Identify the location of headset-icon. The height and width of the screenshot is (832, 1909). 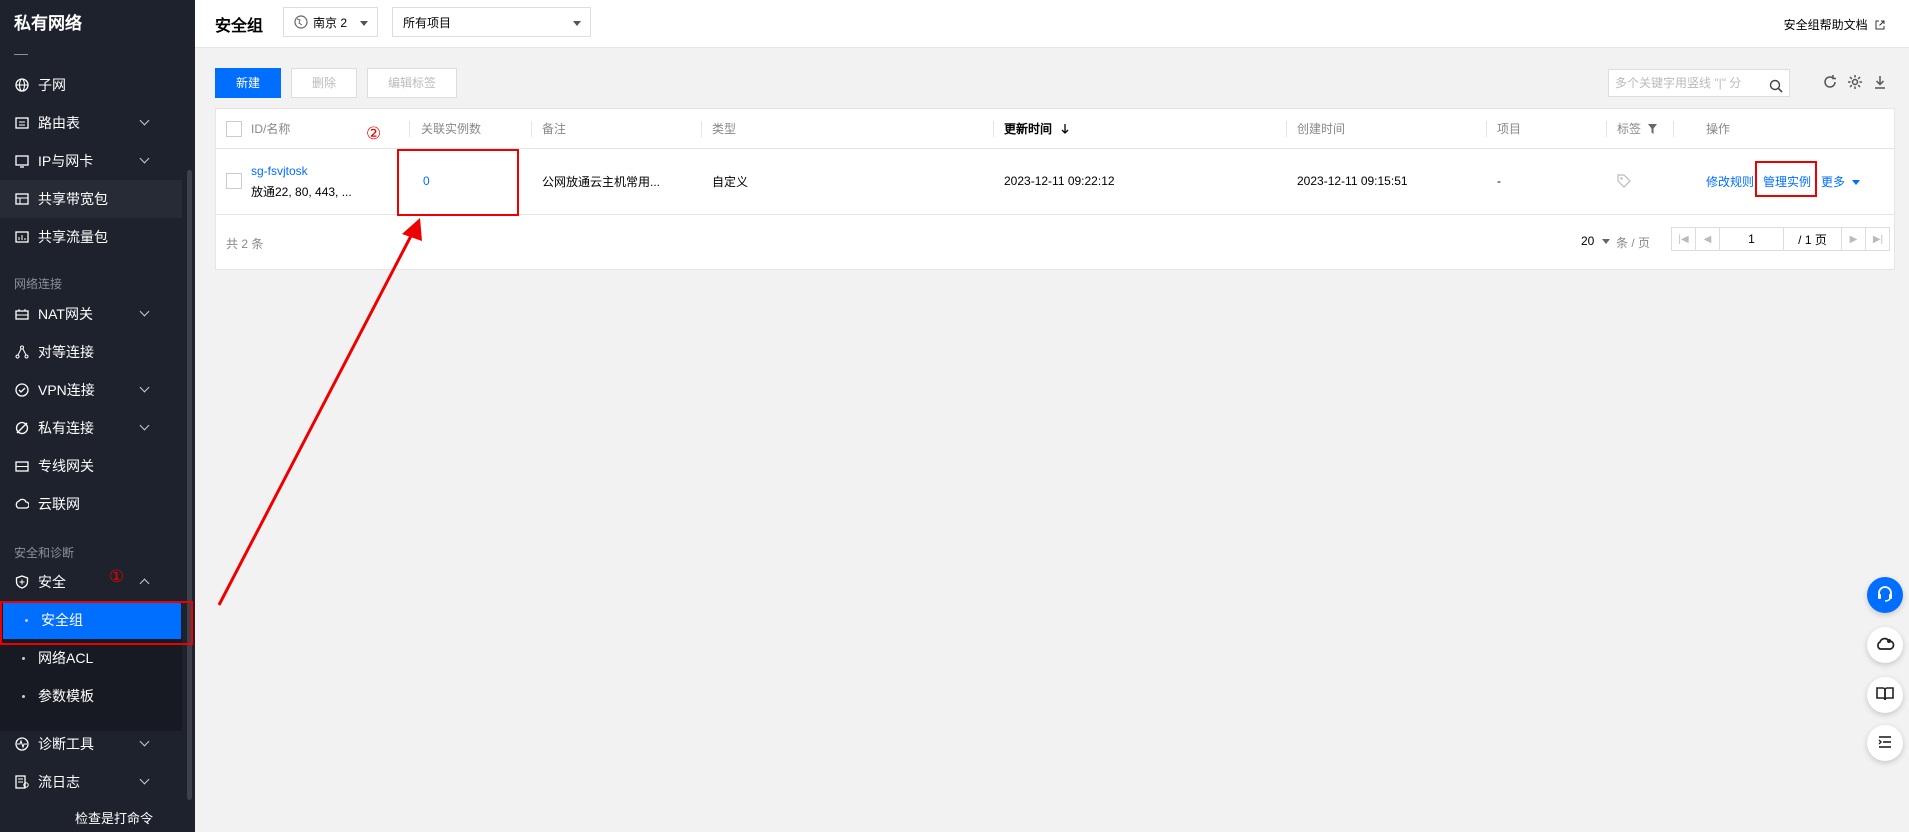
(1885, 595).